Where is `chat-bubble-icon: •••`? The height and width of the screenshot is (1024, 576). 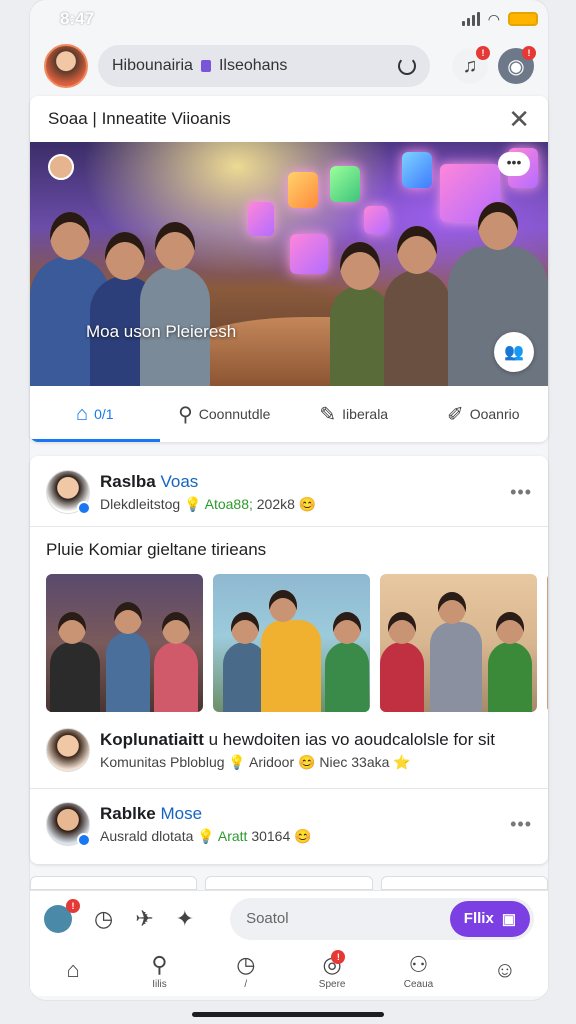
chat-bubble-icon: ••• is located at coordinates (514, 164).